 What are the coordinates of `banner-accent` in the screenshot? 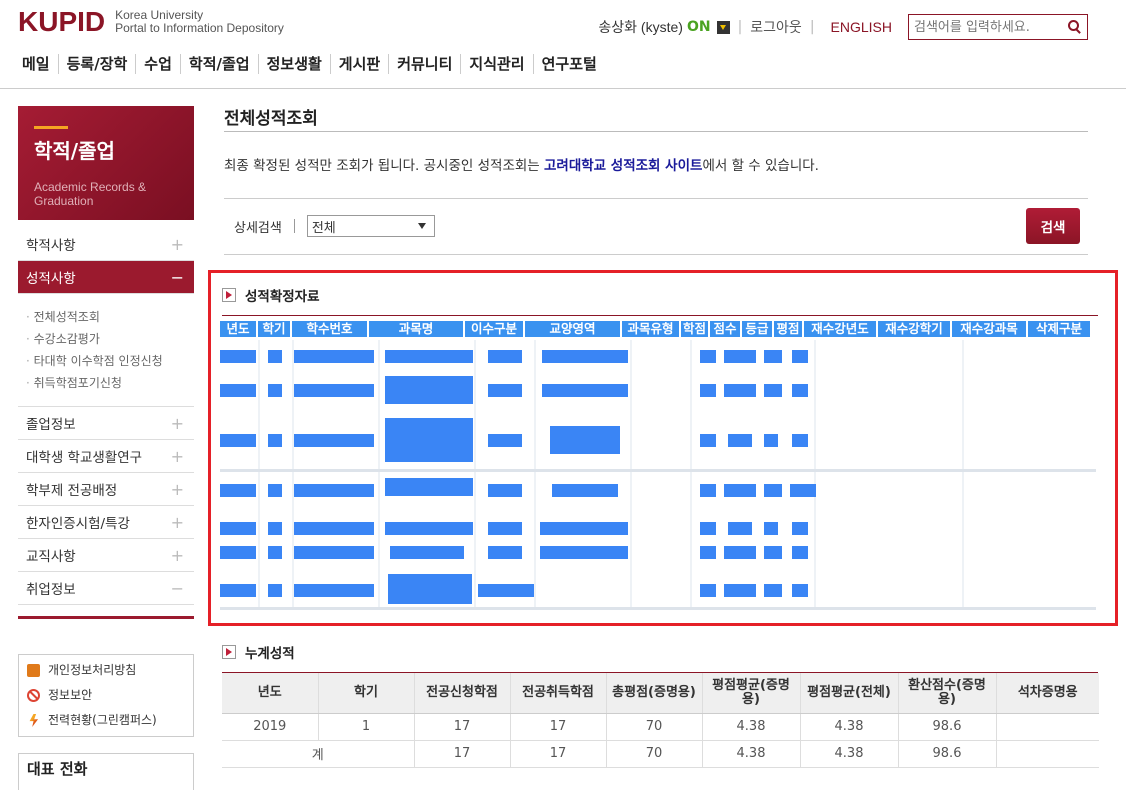 It's located at (51, 127).